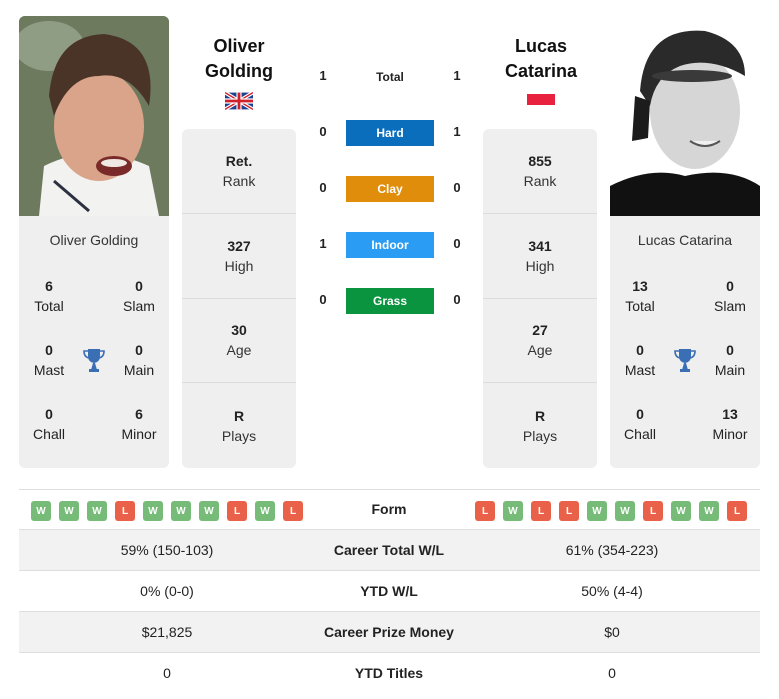  Describe the element at coordinates (239, 435) in the screenshot. I see `player1-plays-label: Plays` at that location.